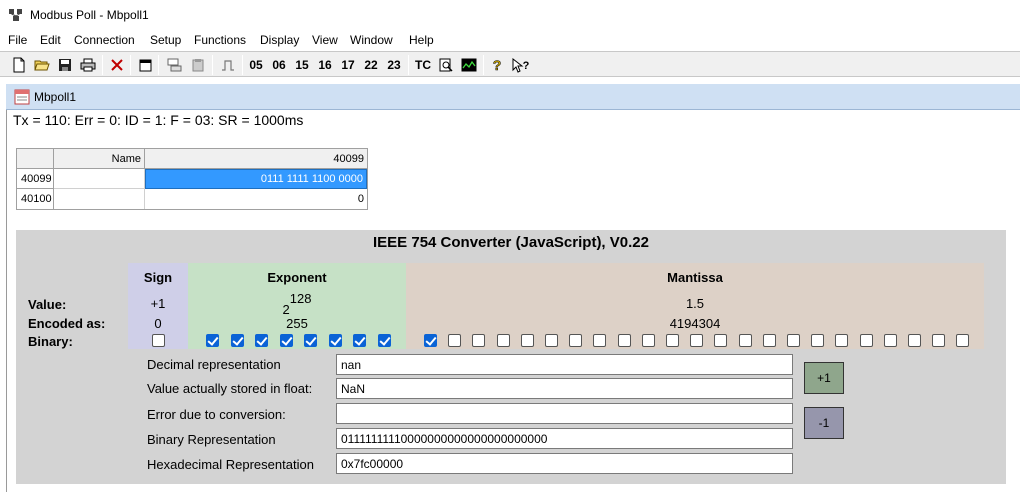 This screenshot has height=492, width=1020. I want to click on communication-button, so click(446, 65).